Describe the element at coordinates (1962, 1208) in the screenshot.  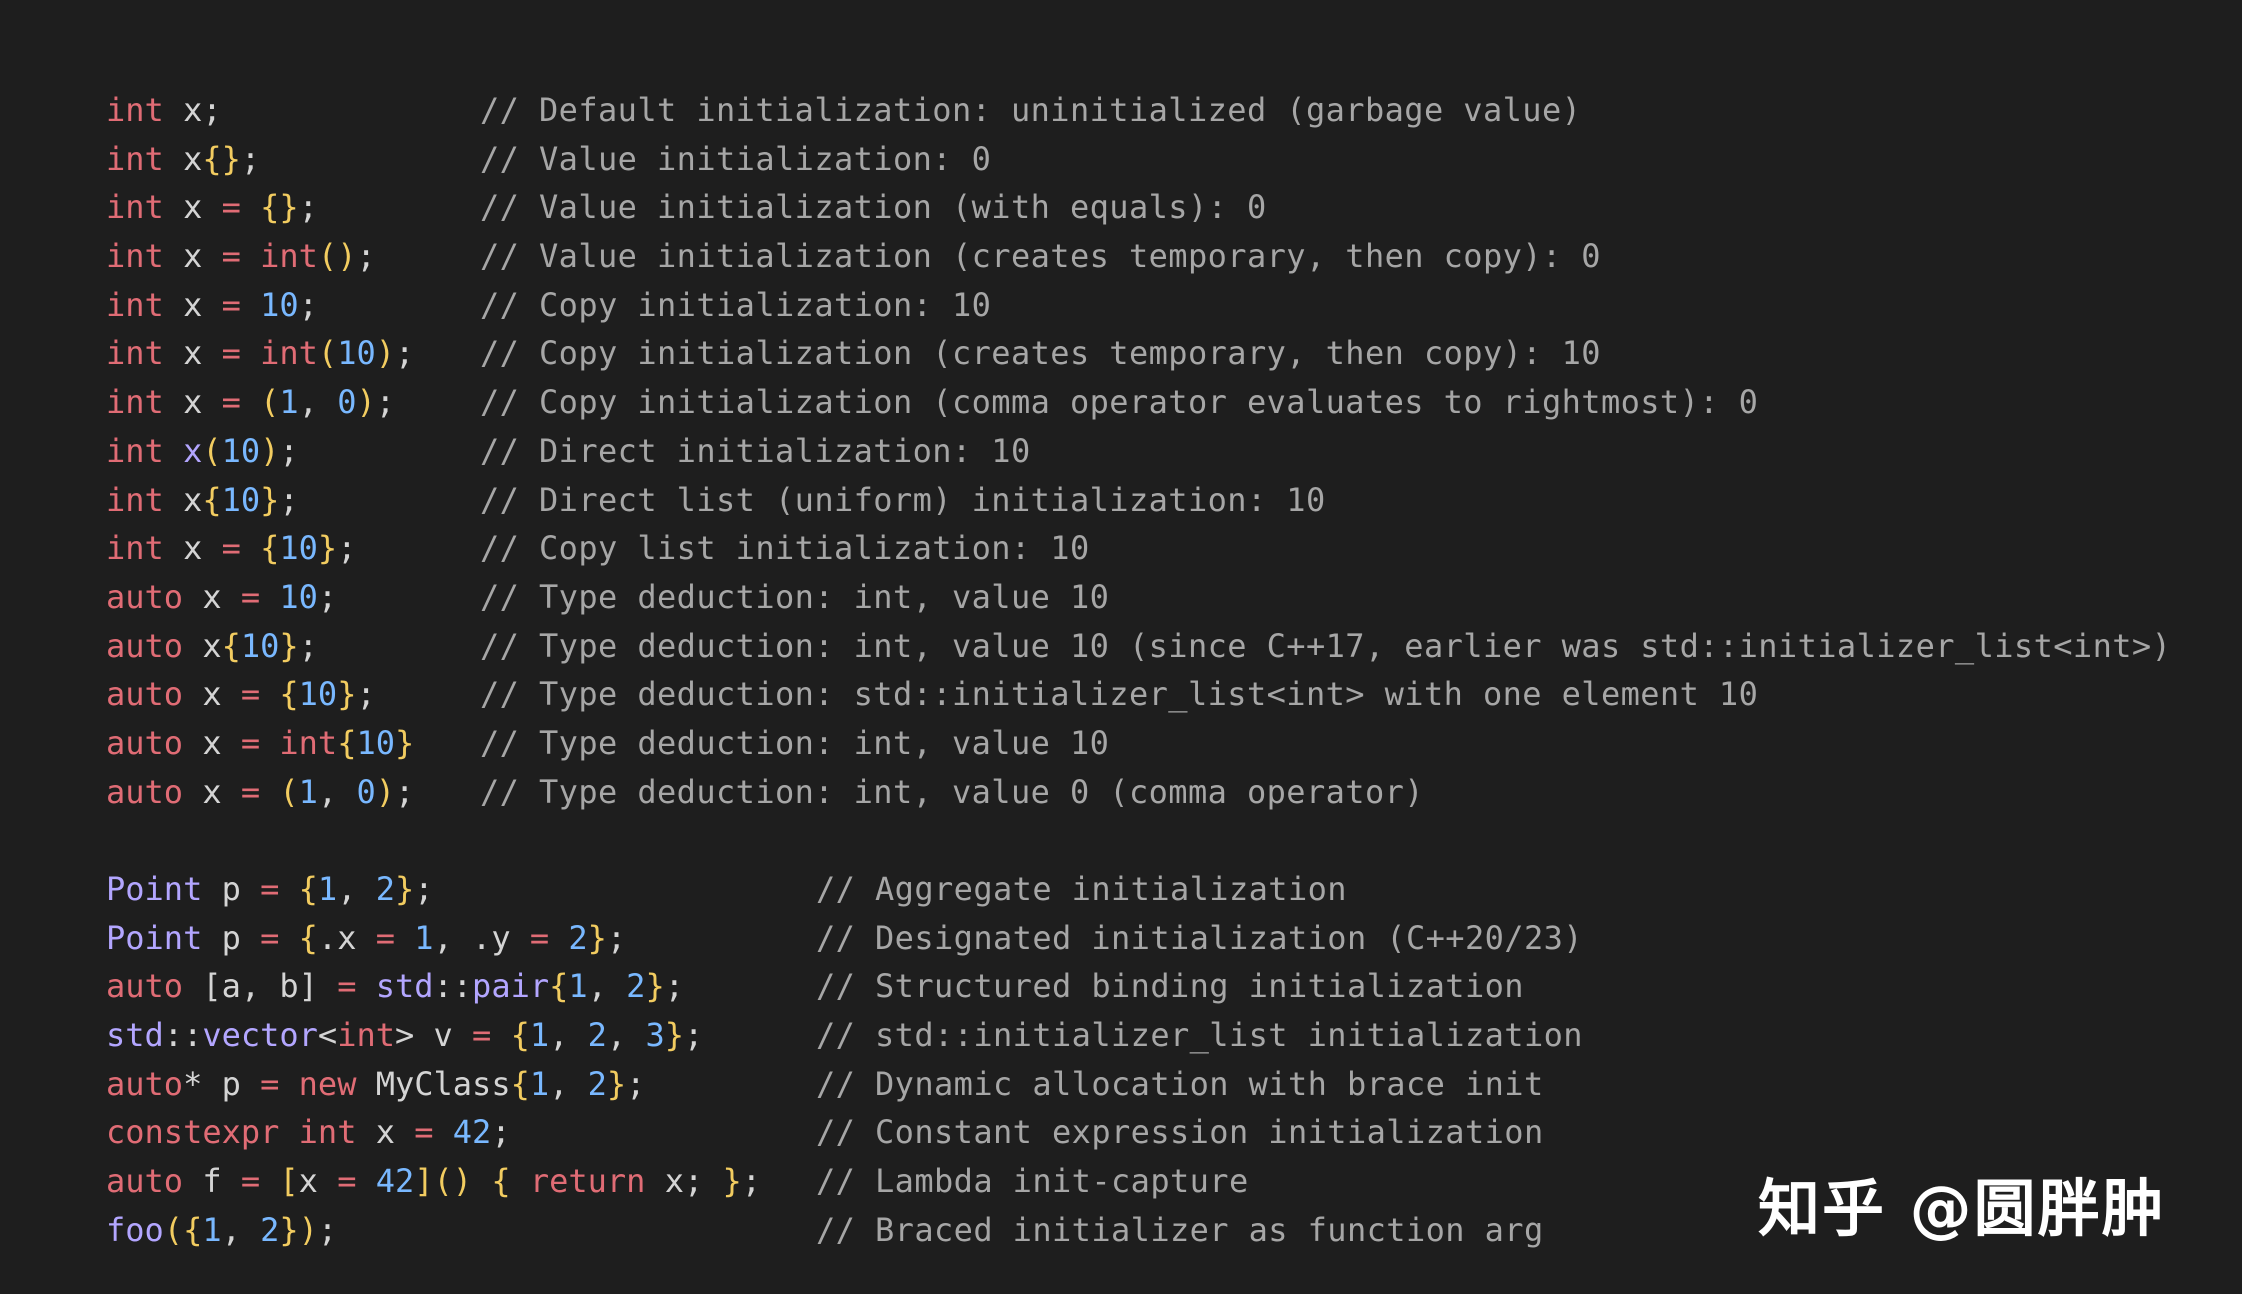
I see `zhihu-watermark: 知乎 @圆胖肿` at that location.